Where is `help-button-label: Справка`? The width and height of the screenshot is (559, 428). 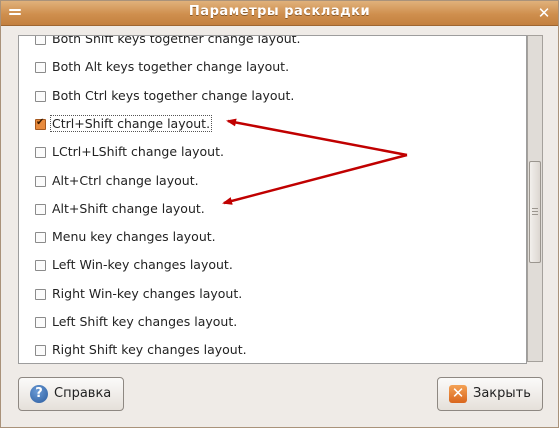 help-button-label: Справка is located at coordinates (83, 393).